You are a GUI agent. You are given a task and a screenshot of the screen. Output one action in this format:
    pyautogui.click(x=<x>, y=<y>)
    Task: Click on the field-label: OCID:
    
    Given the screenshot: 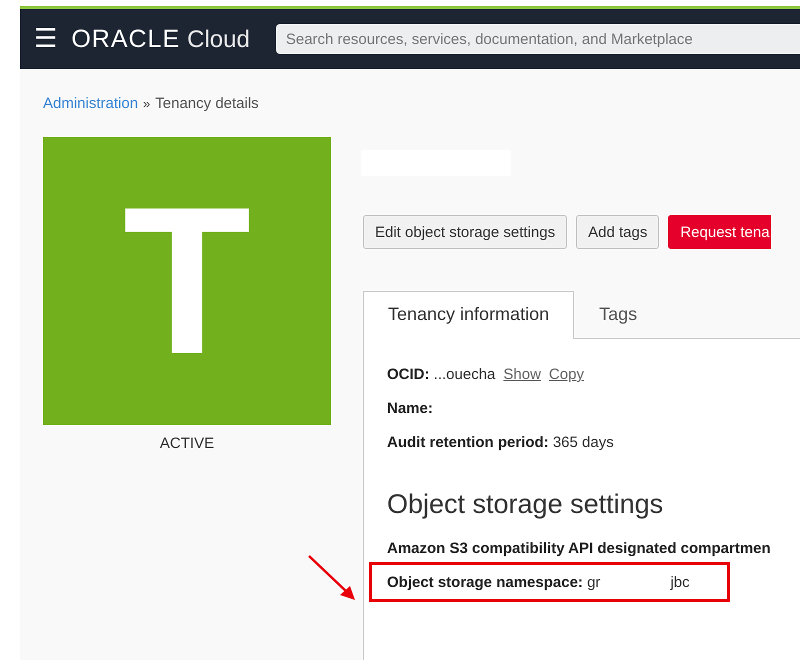 What is the action you would take?
    pyautogui.click(x=408, y=374)
    